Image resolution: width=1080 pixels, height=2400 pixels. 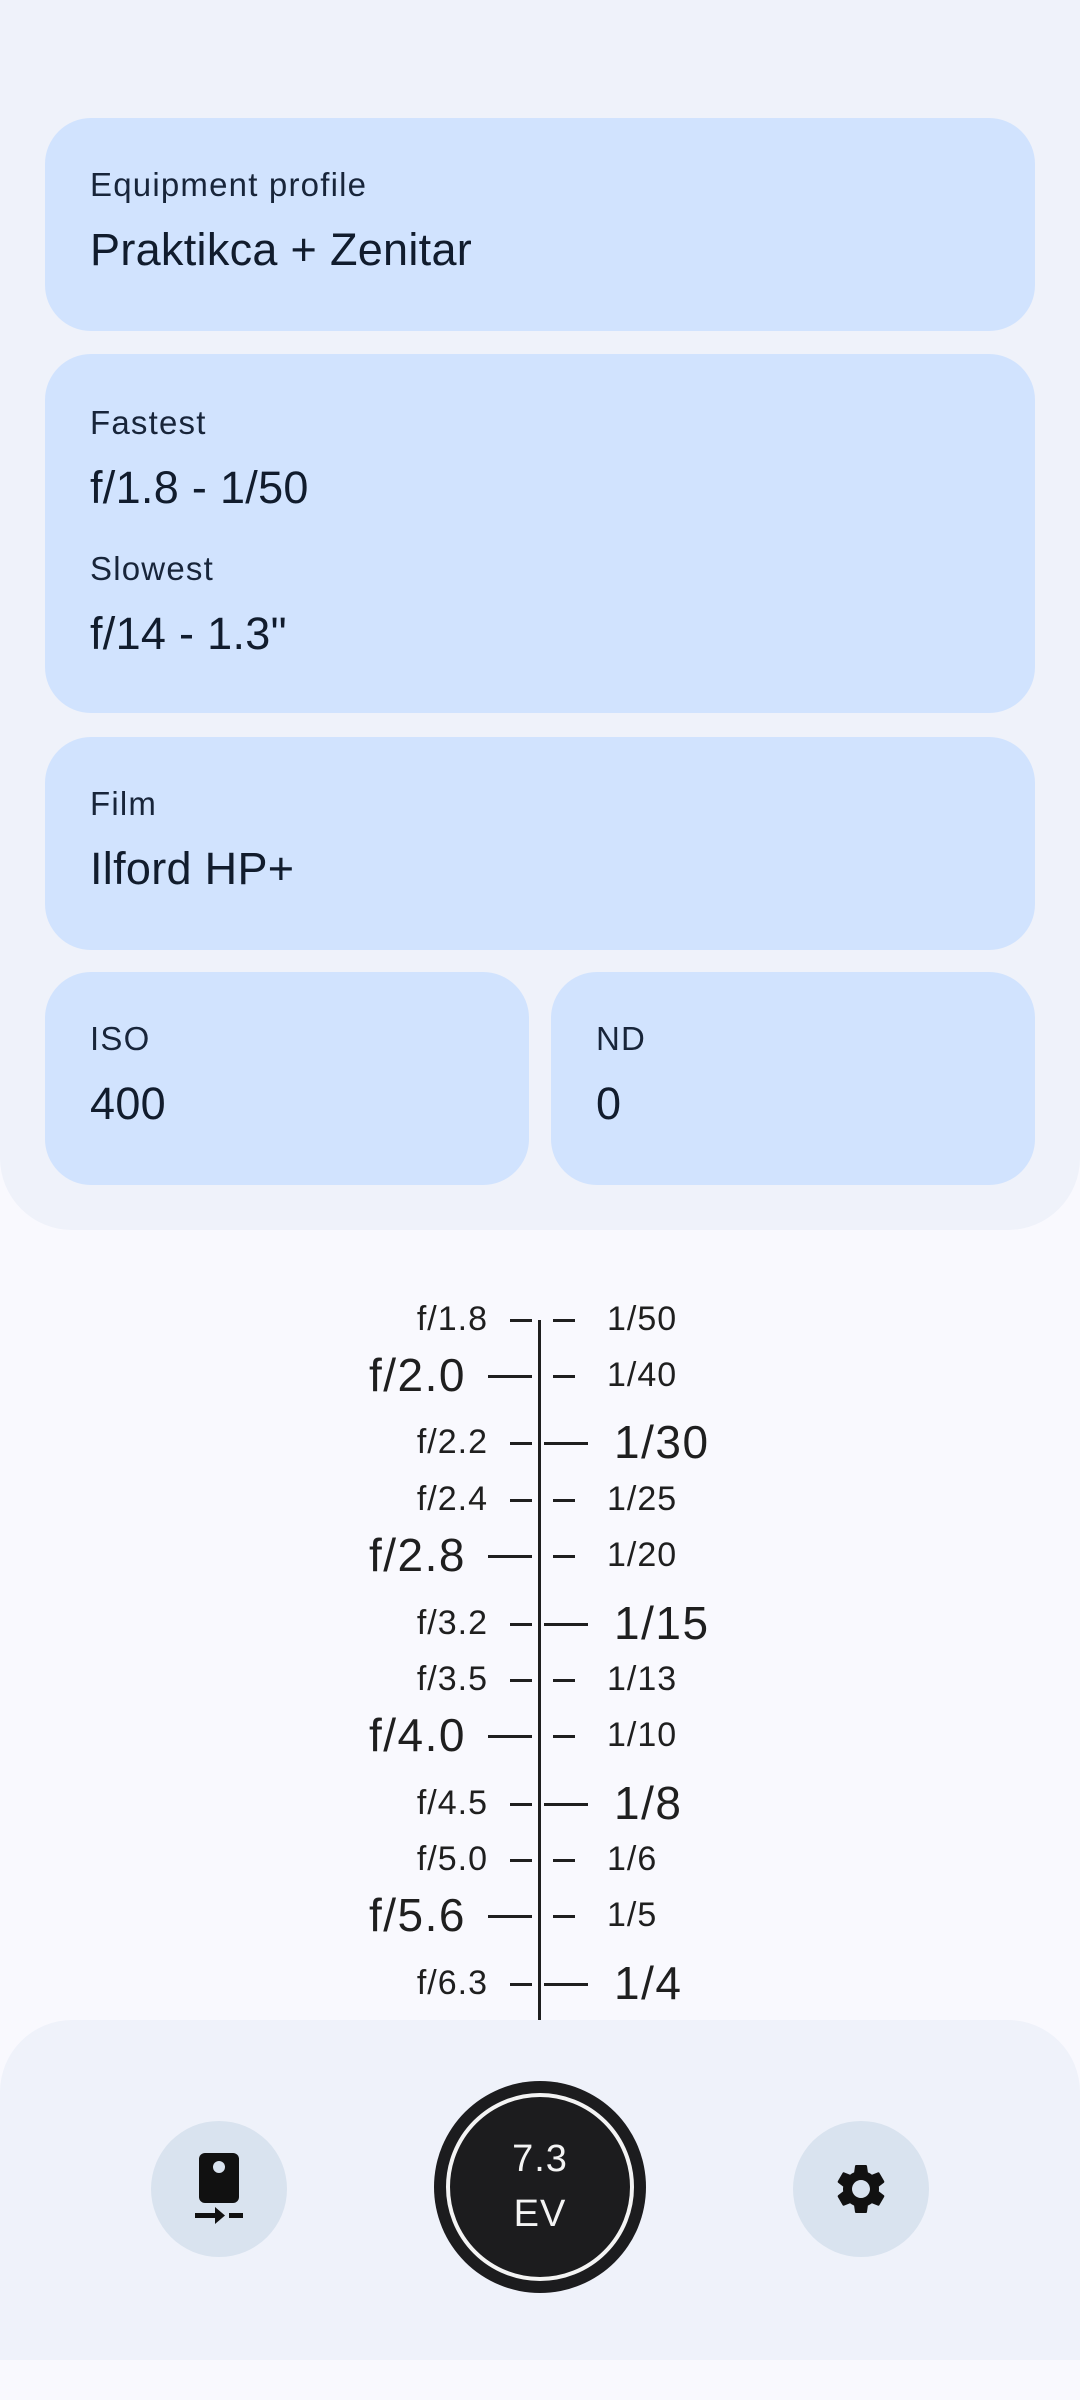 What do you see at coordinates (452, 1803) in the screenshot?
I see `aperture-label: f/4.5` at bounding box center [452, 1803].